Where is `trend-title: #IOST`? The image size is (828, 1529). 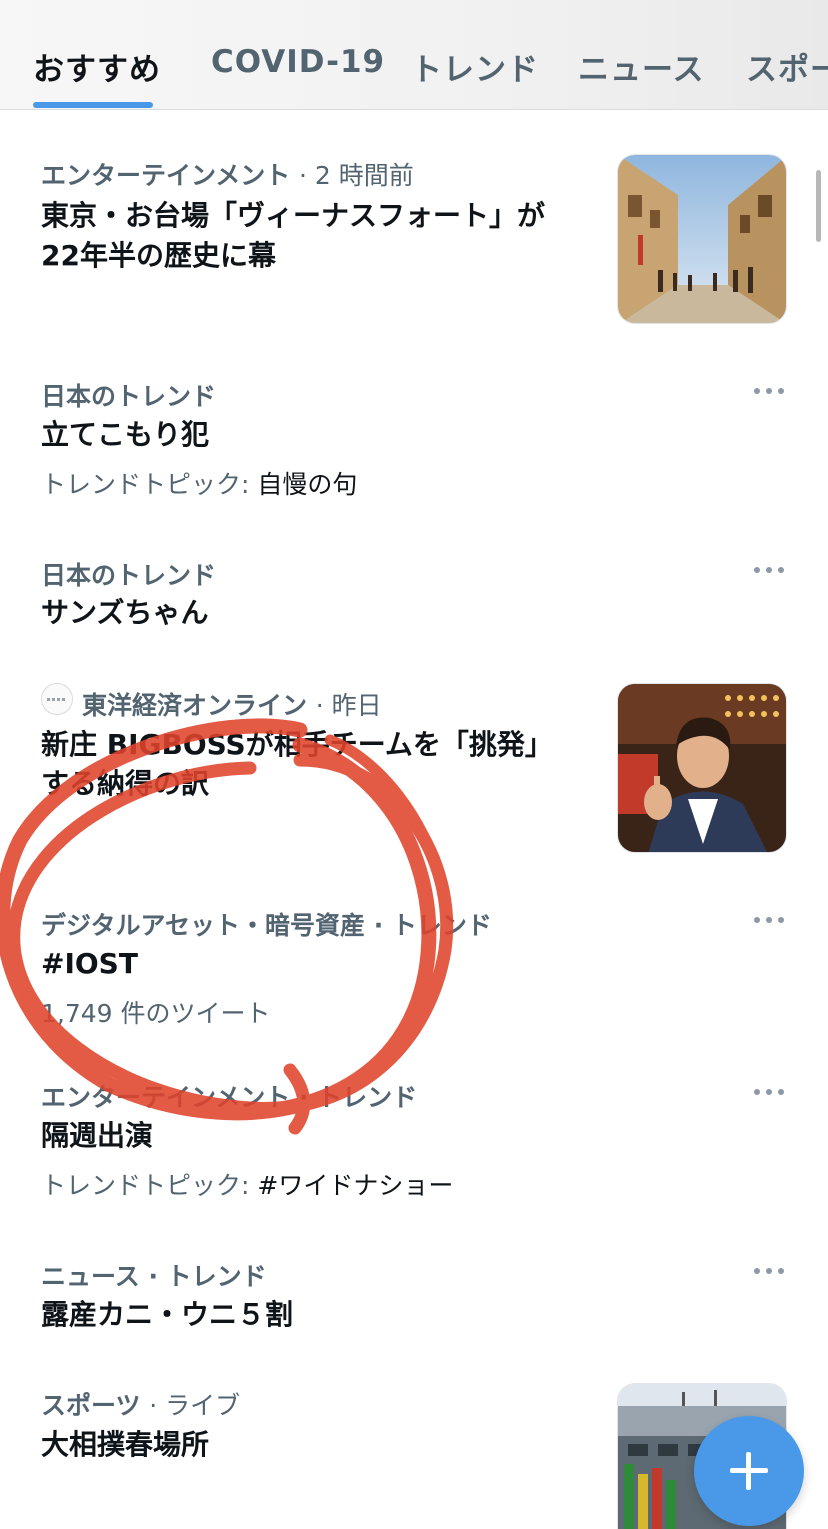 trend-title: #IOST is located at coordinates (89, 963).